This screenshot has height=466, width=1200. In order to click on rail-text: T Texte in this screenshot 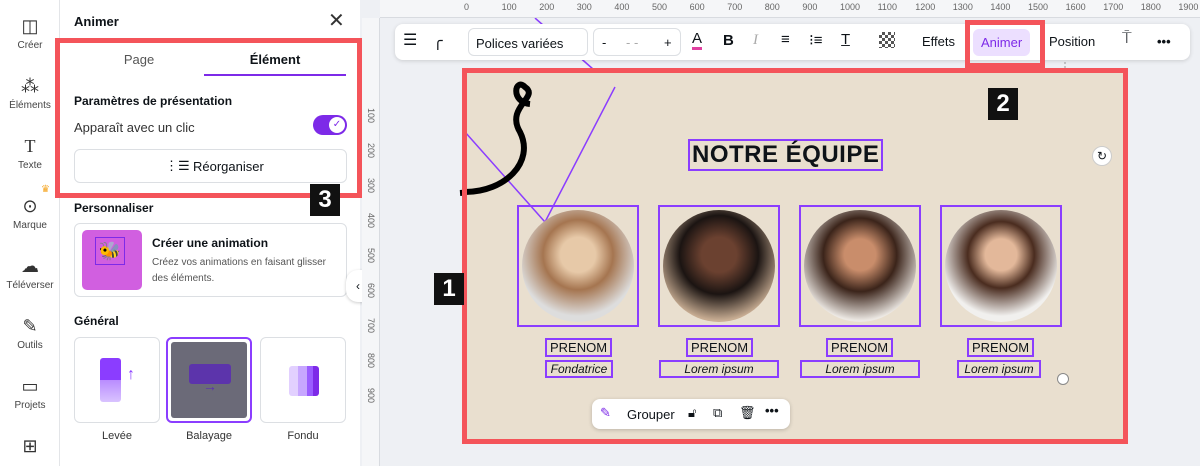, I will do `click(30, 153)`.